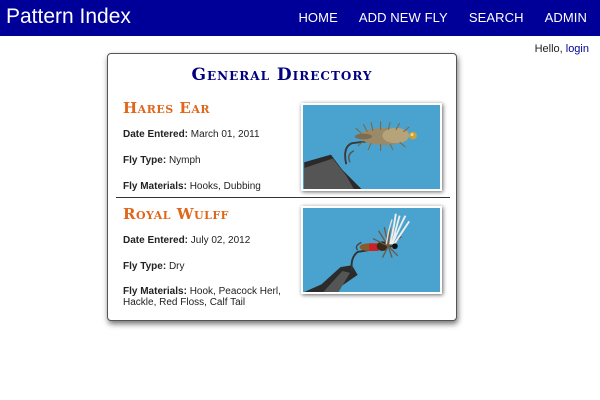  I want to click on date-value: July 02, 2012, so click(220, 240).